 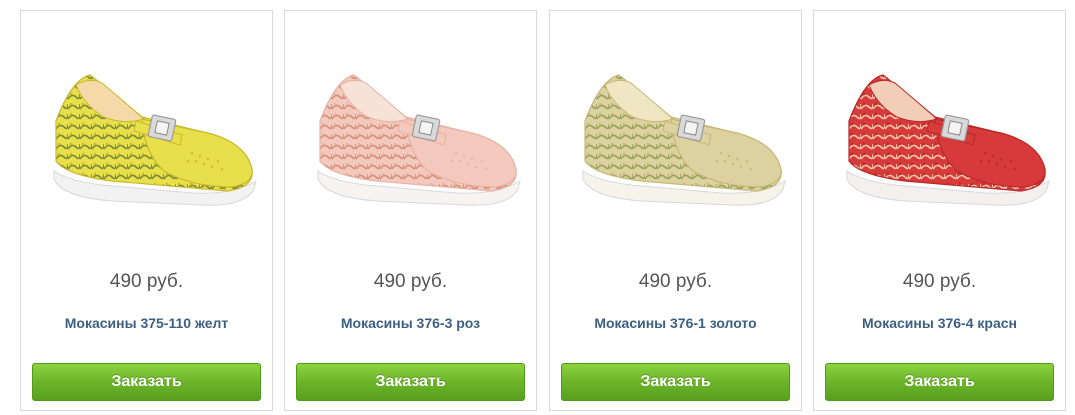 I want to click on product-title-link: Мокасины 376-4 красн, so click(x=939, y=323).